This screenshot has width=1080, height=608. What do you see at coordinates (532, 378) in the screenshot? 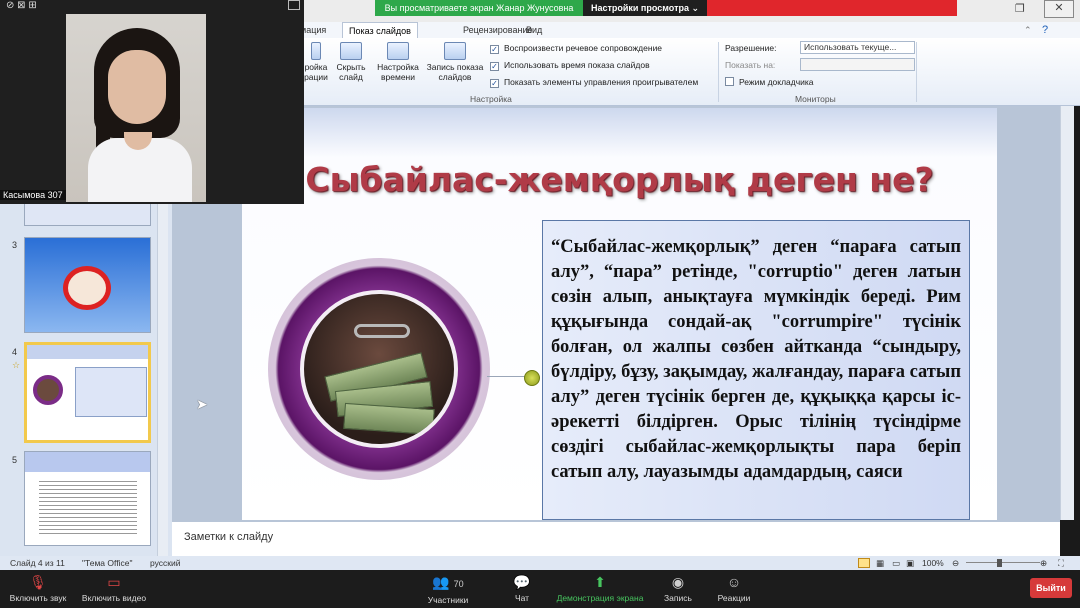
I see `connector-dot` at bounding box center [532, 378].